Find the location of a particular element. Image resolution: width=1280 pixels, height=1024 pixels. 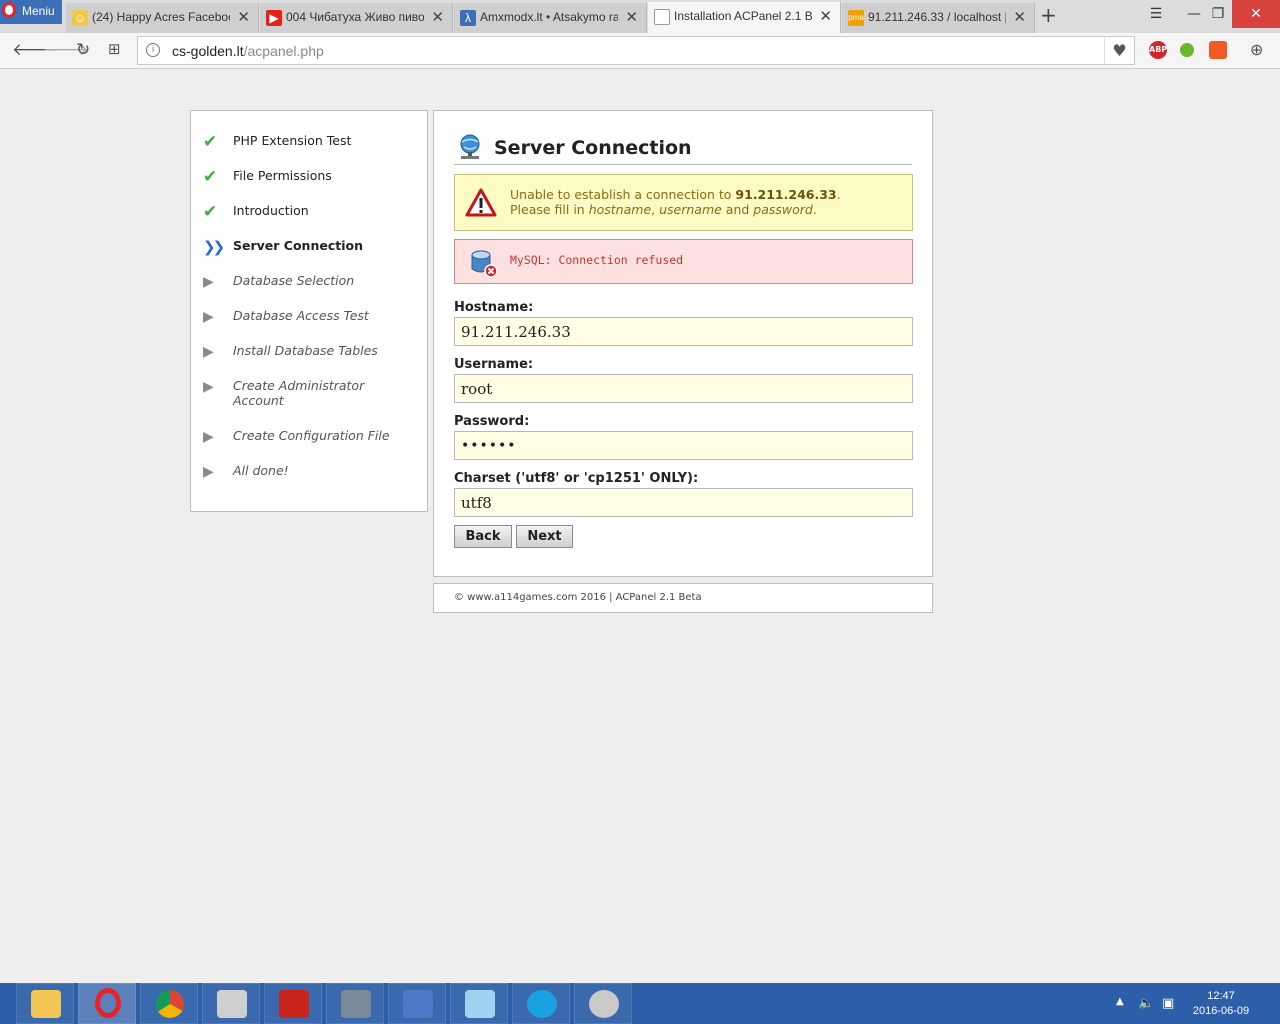

taskbar-counter-strike is located at coordinates (231, 1003).